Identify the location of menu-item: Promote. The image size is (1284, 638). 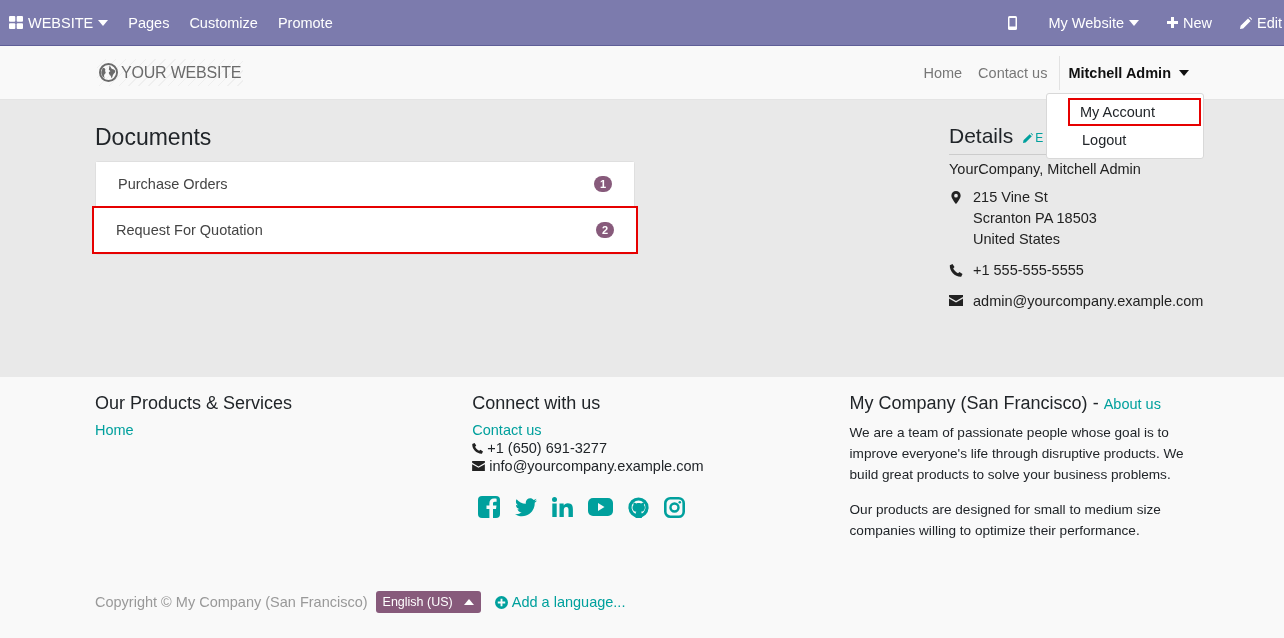
(305, 22).